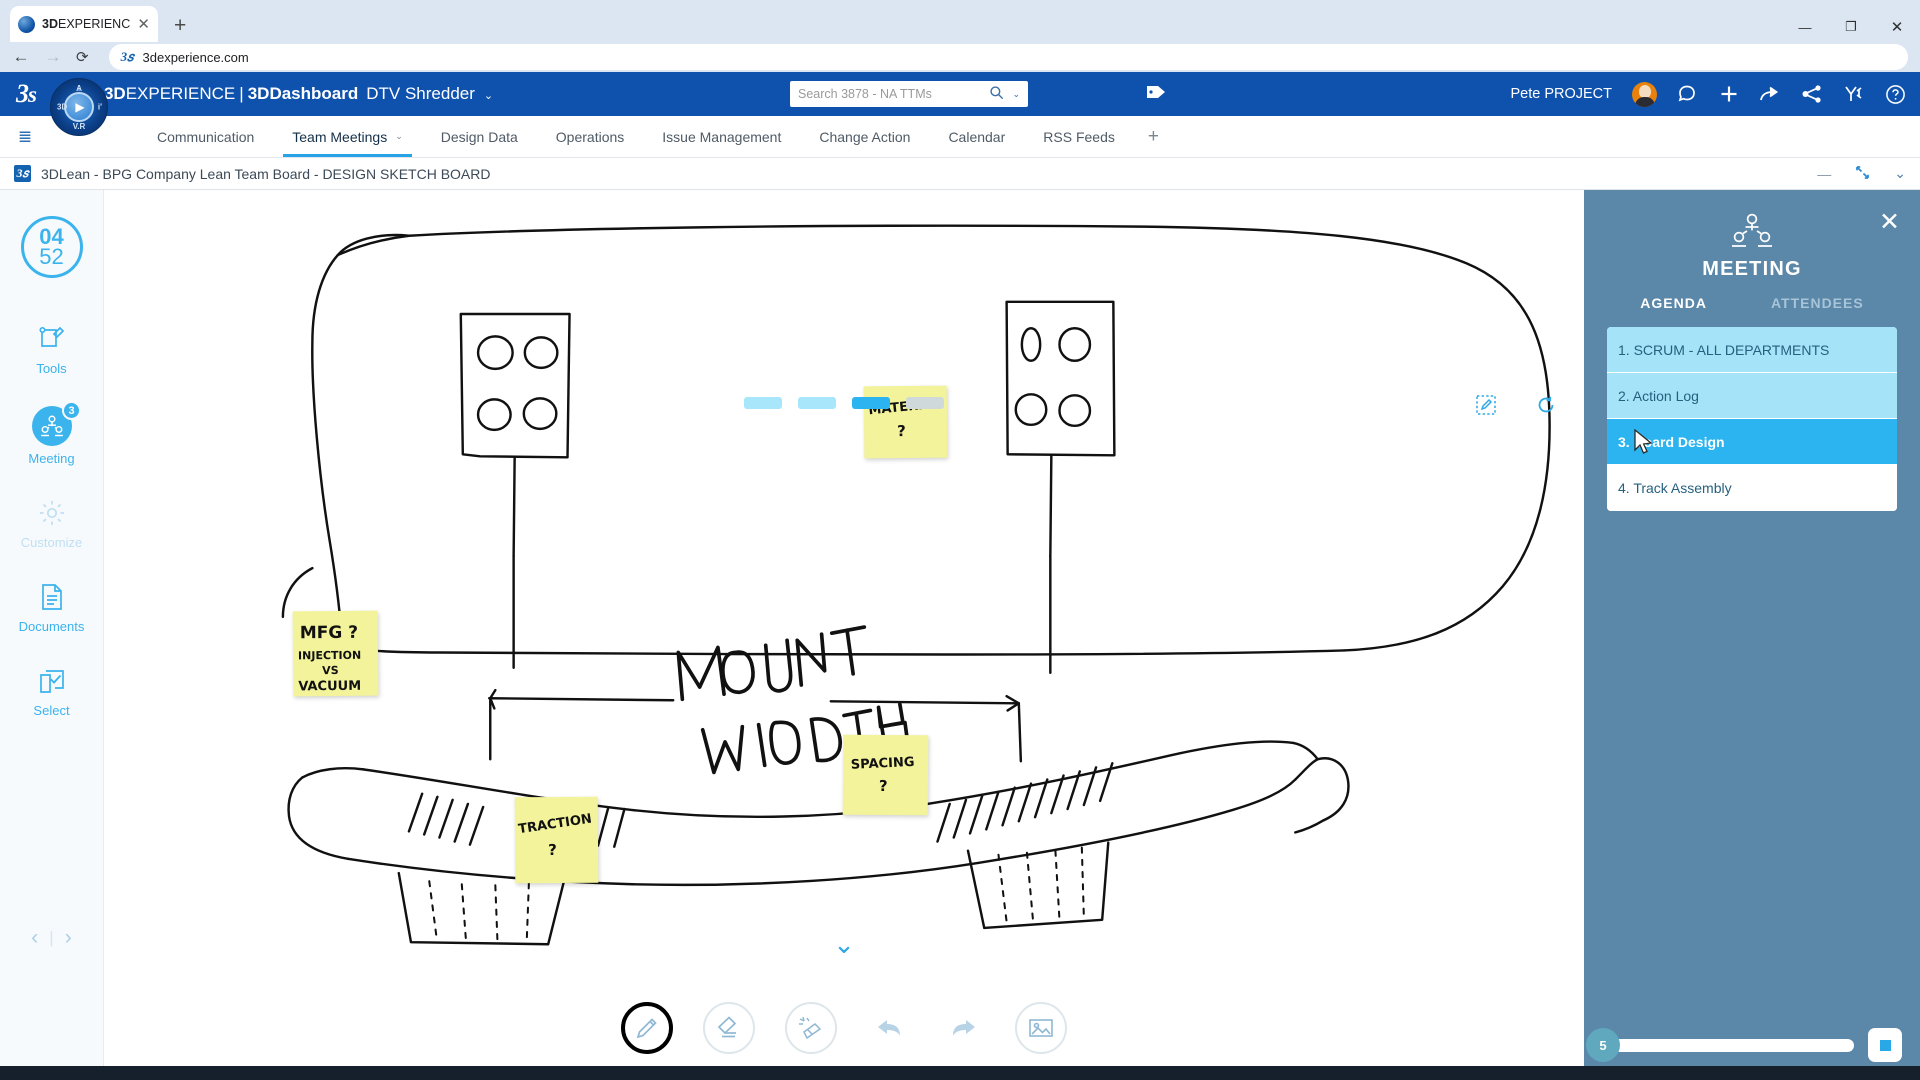 Image resolution: width=1920 pixels, height=1080 pixels. Describe the element at coordinates (84, 24) in the screenshot. I see `browser-tab: 3DEXPERIENCE ✕` at that location.